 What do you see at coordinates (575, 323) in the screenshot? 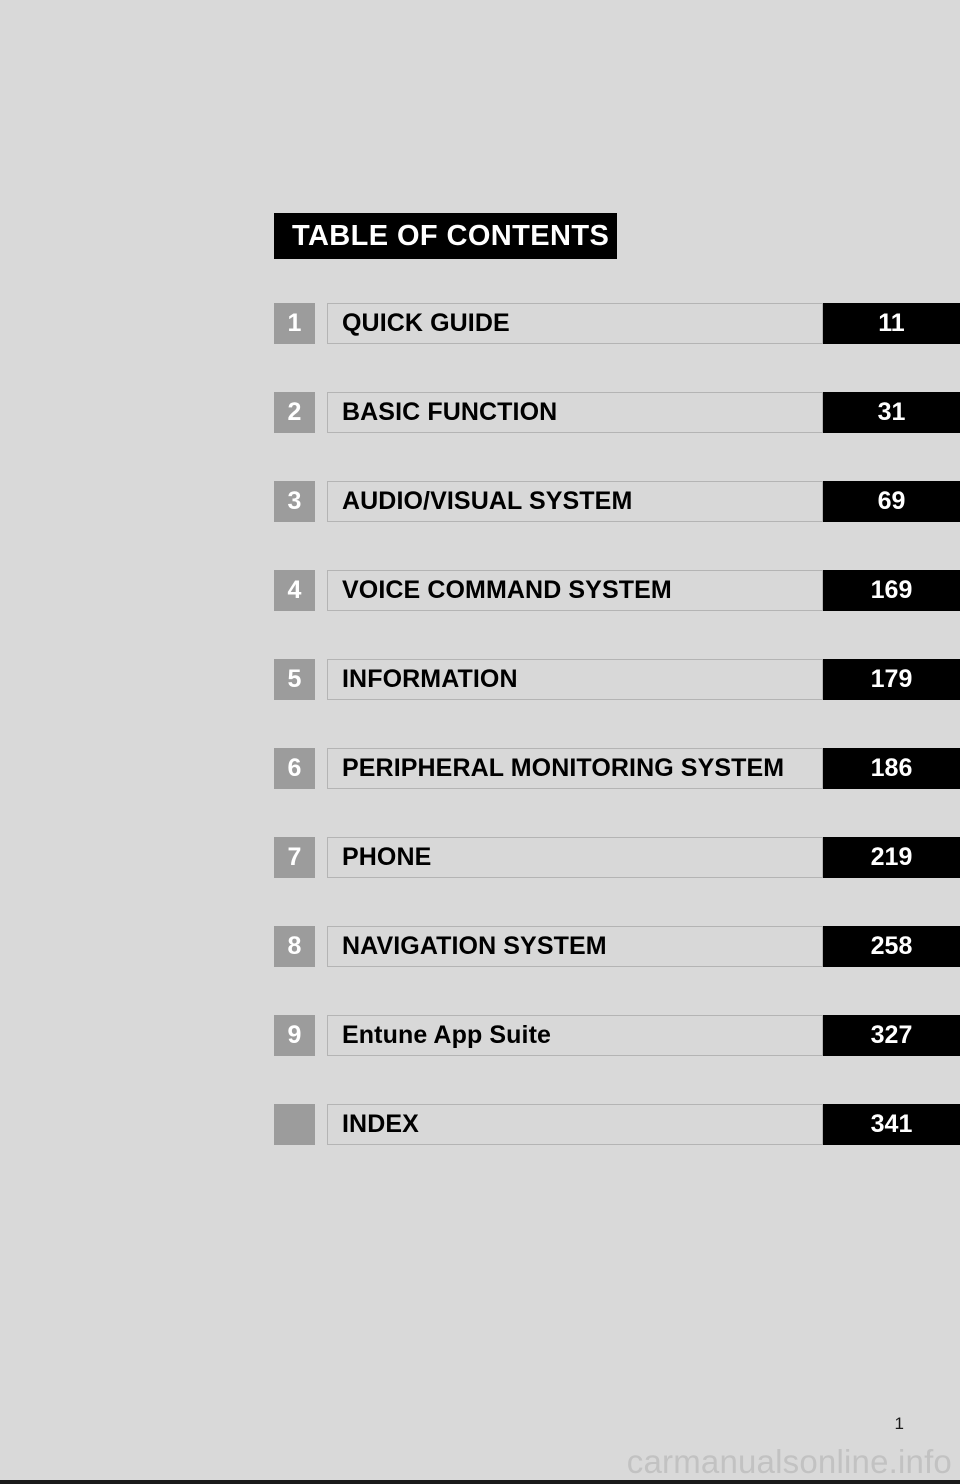
I see `toc-entry-label-box: QUICK GUIDE` at bounding box center [575, 323].